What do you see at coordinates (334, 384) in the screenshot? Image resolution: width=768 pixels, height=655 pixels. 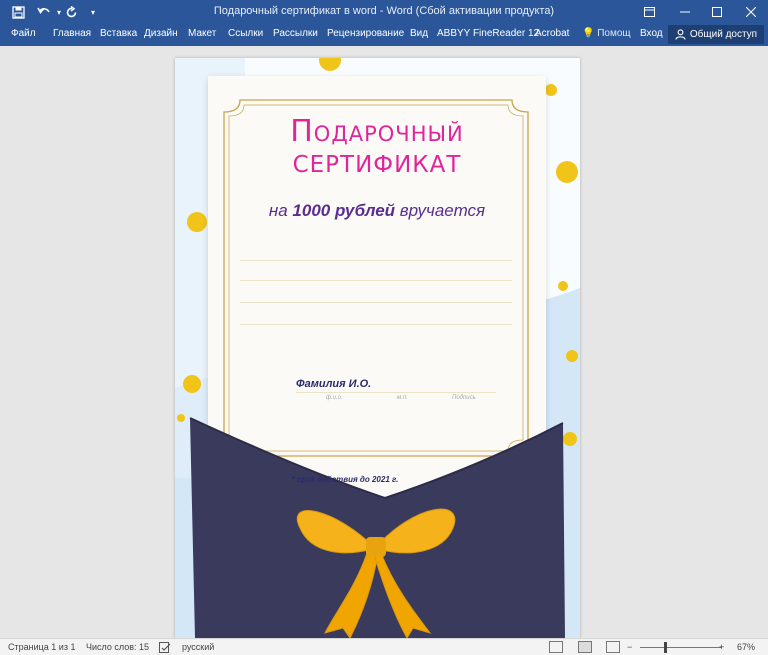 I see `recipient-name: Фамилия И.О.` at bounding box center [334, 384].